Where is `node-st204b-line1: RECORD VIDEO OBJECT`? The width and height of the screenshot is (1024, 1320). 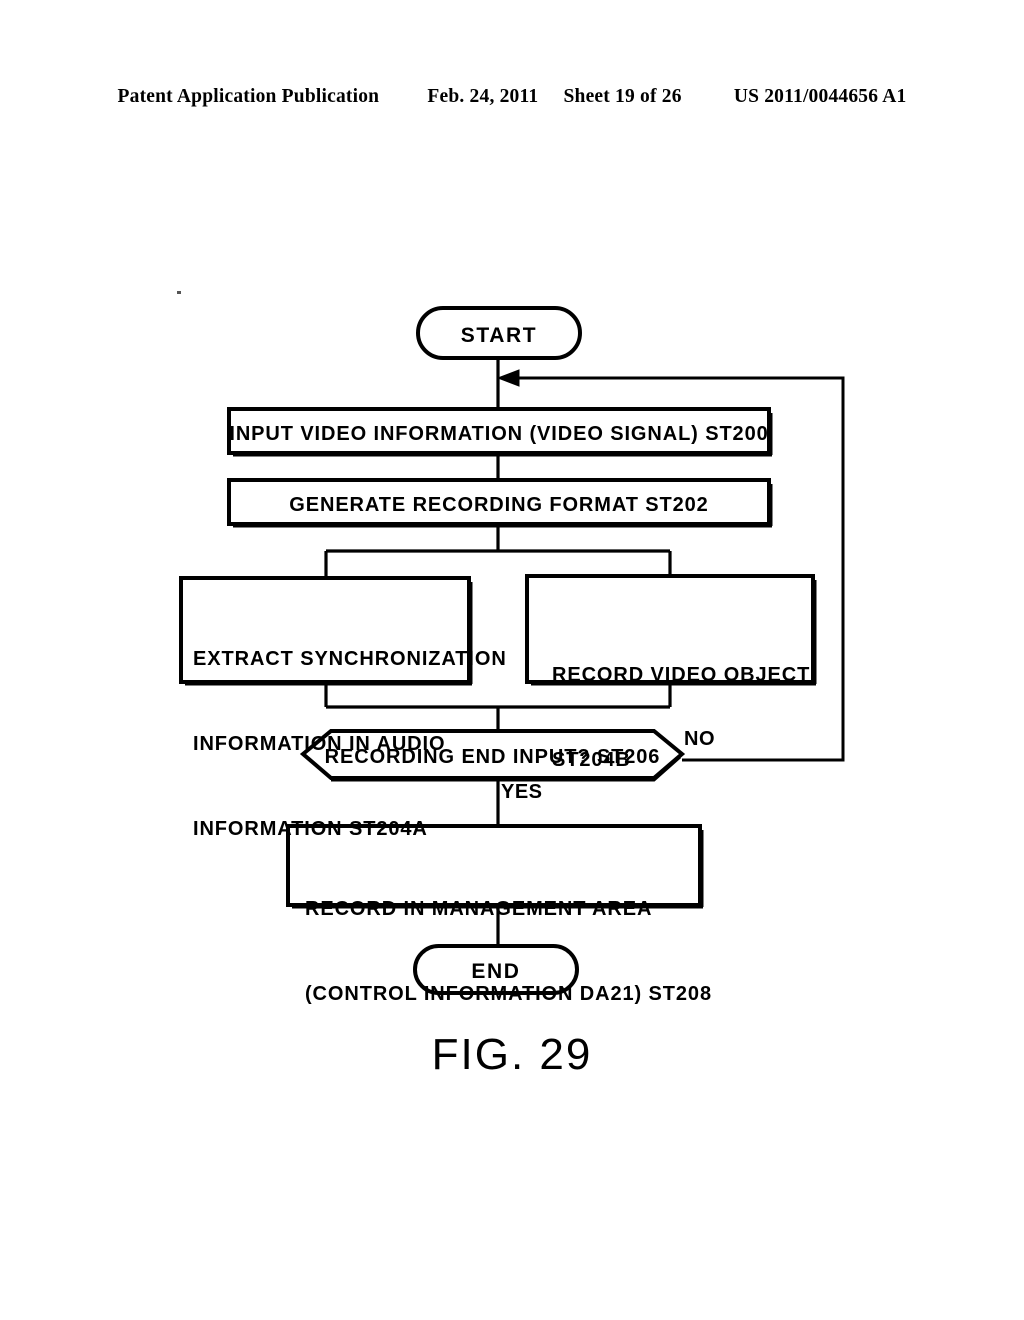 node-st204b-line1: RECORD VIDEO OBJECT is located at coordinates (681, 674).